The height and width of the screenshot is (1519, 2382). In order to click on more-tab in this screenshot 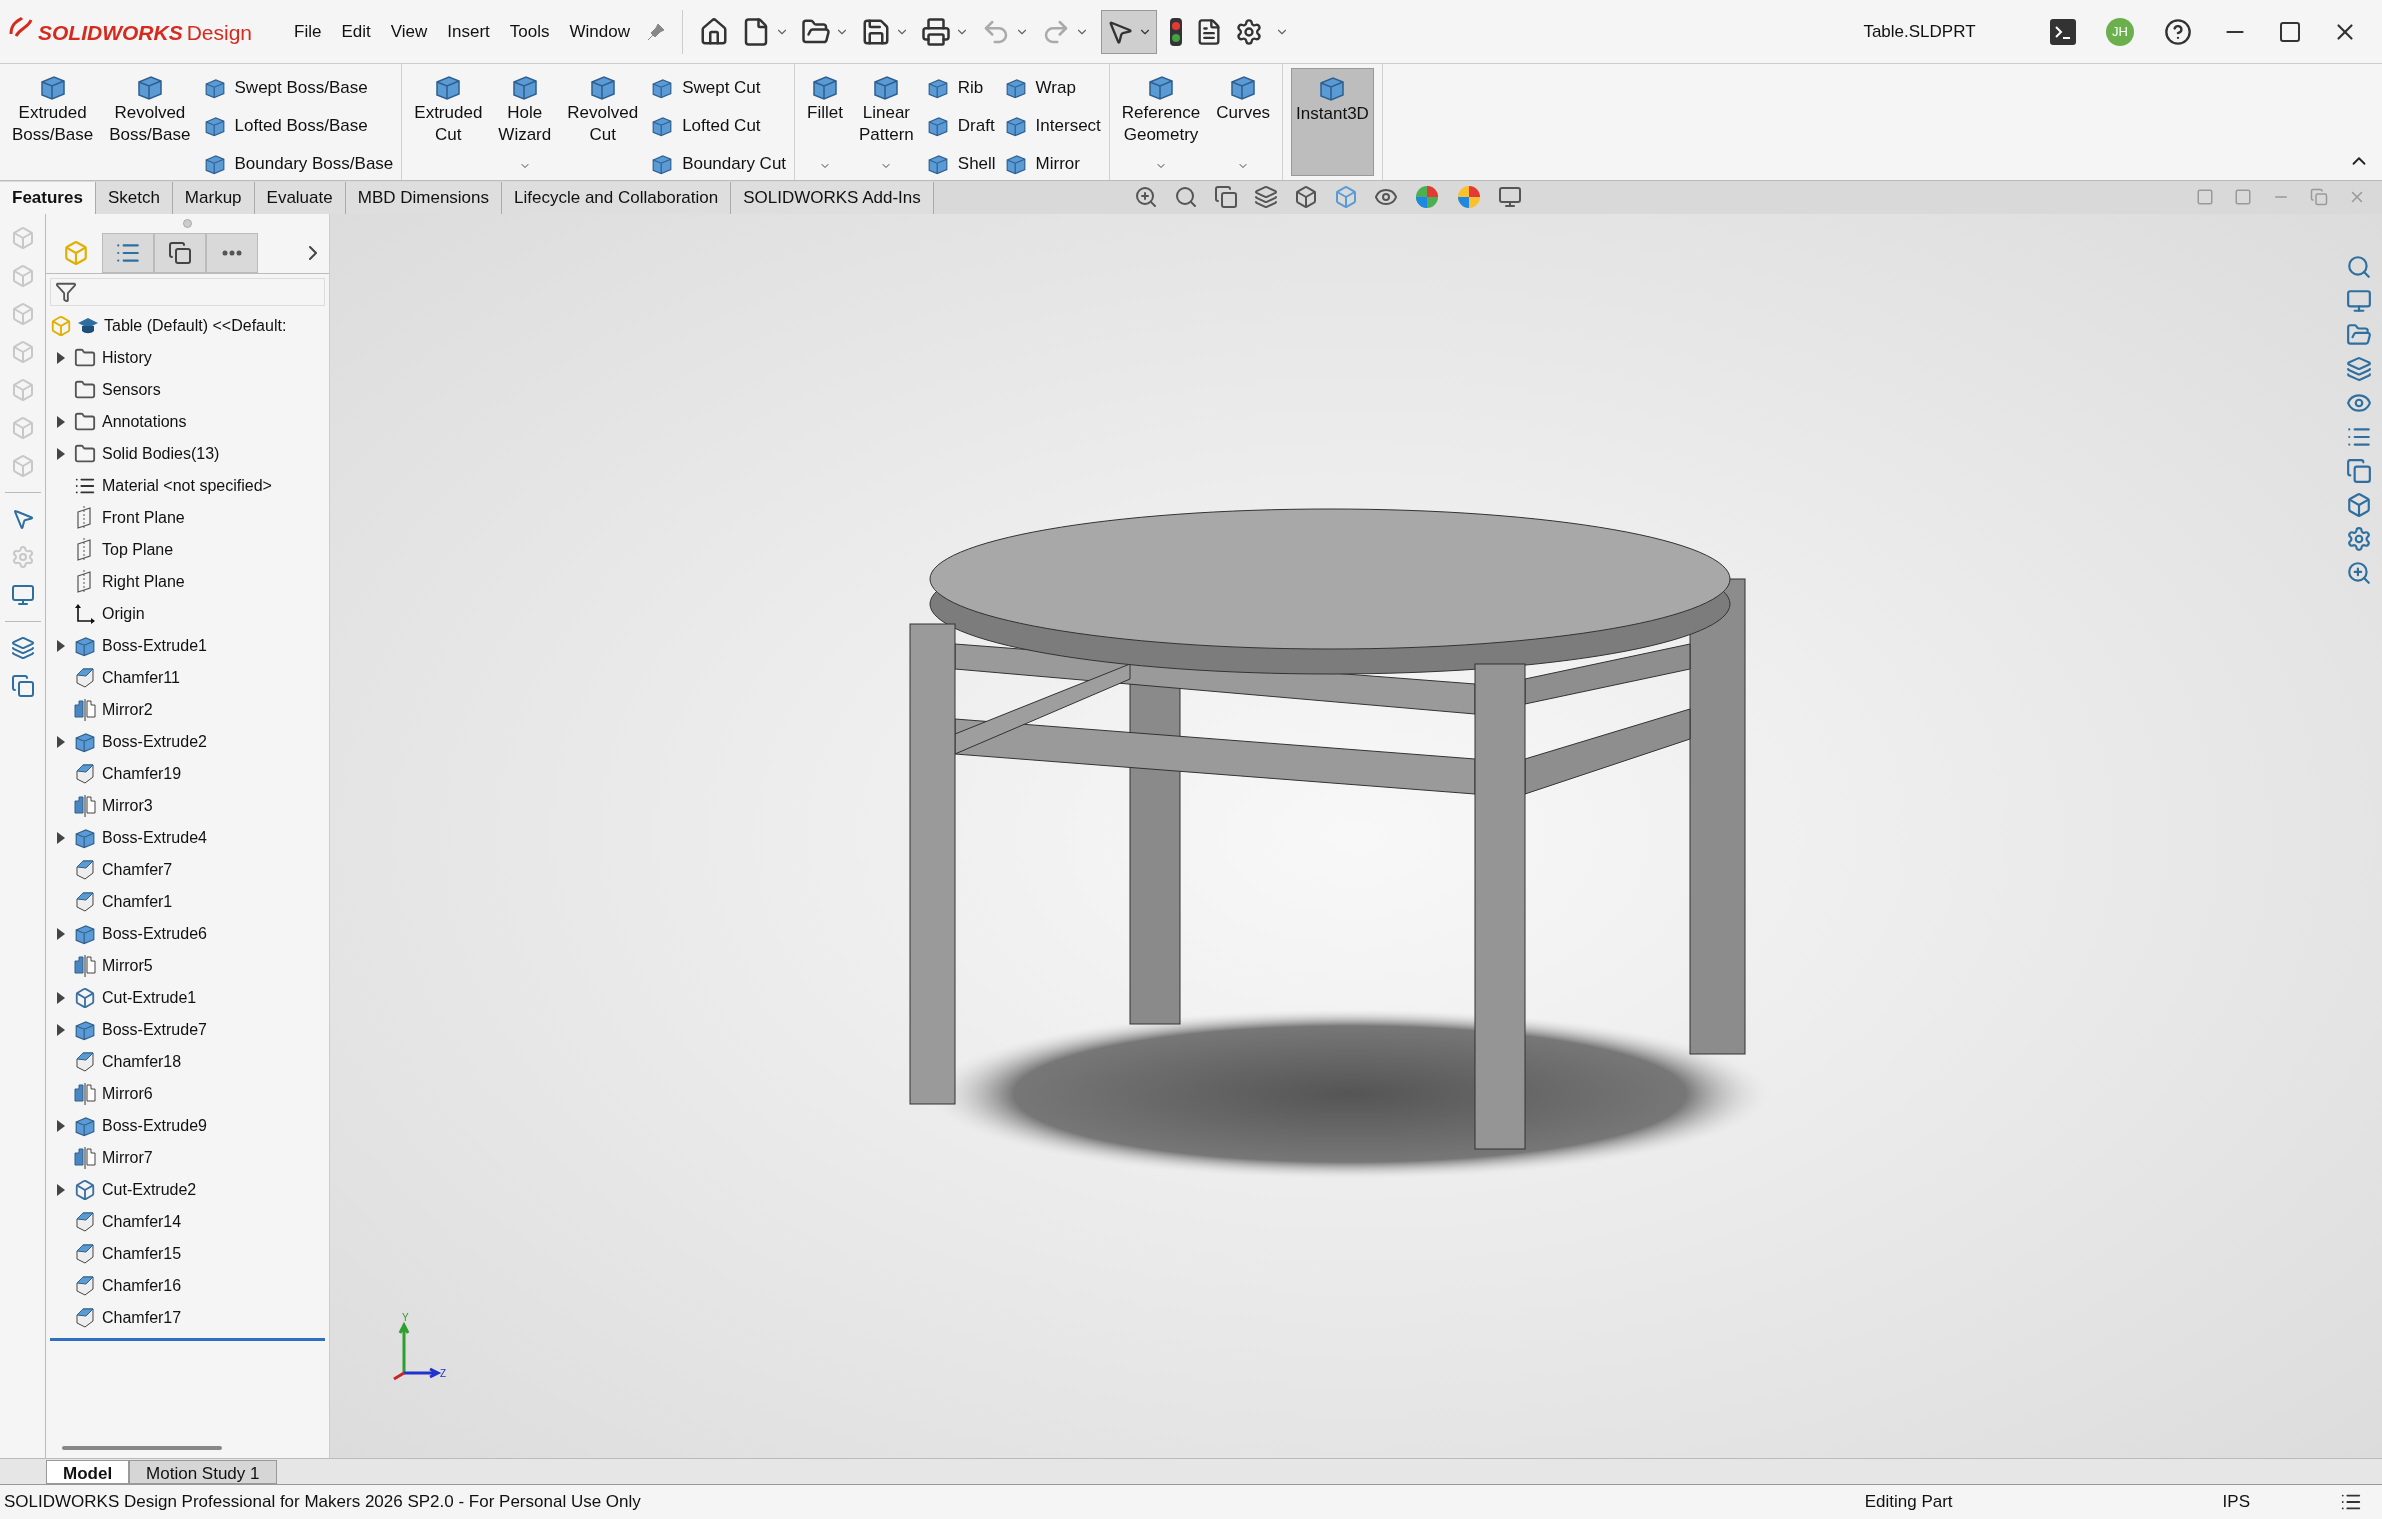, I will do `click(232, 252)`.